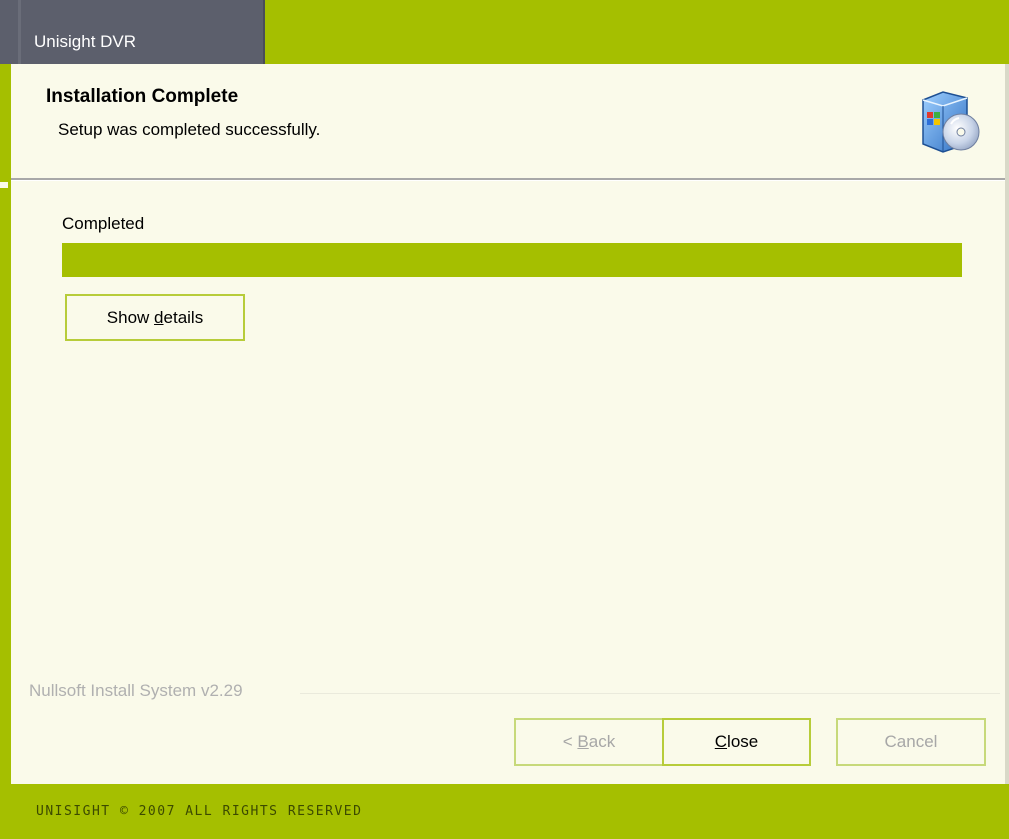  Describe the element at coordinates (142, 96) in the screenshot. I see `page-title: Installation Complete` at that location.